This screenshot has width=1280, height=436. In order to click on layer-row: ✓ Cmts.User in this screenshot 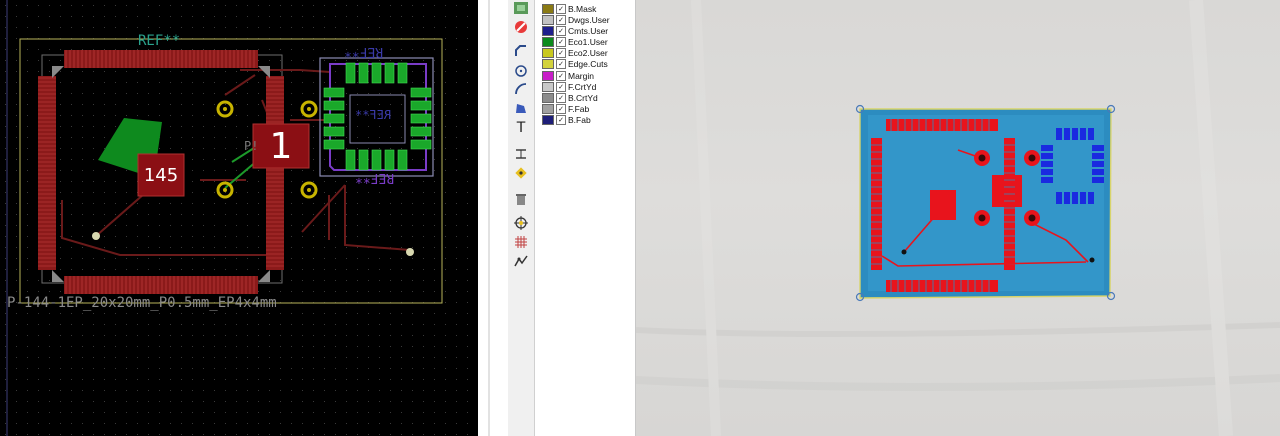, I will do `click(575, 30)`.